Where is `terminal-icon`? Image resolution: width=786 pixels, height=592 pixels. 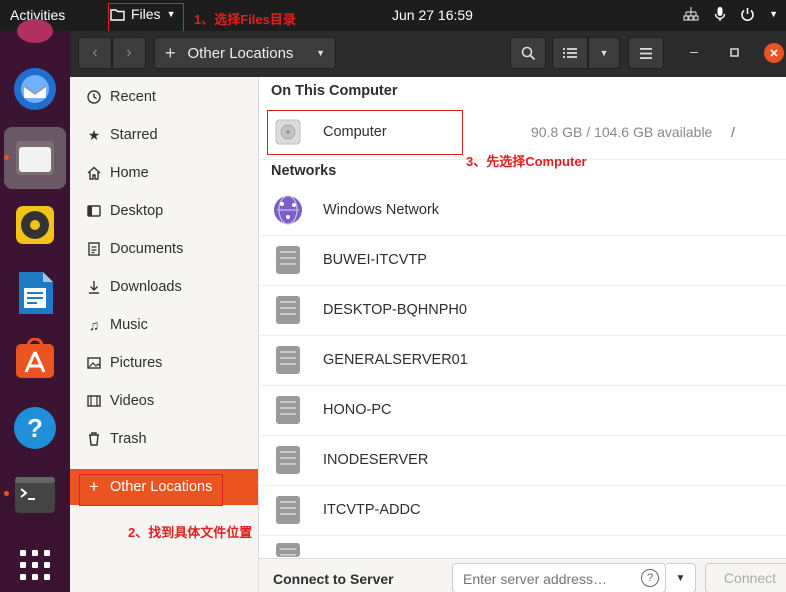 terminal-icon is located at coordinates (35, 495).